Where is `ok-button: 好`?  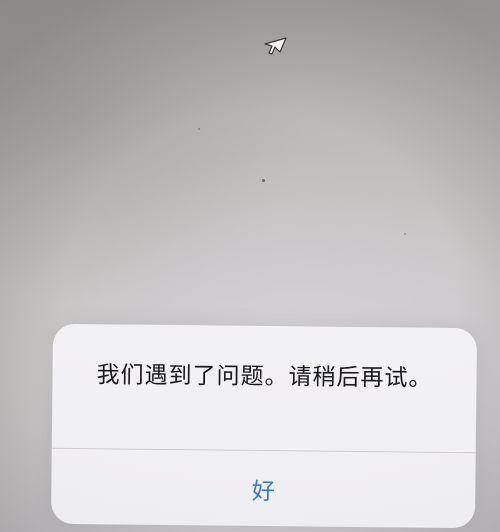 ok-button: 好 is located at coordinates (263, 488).